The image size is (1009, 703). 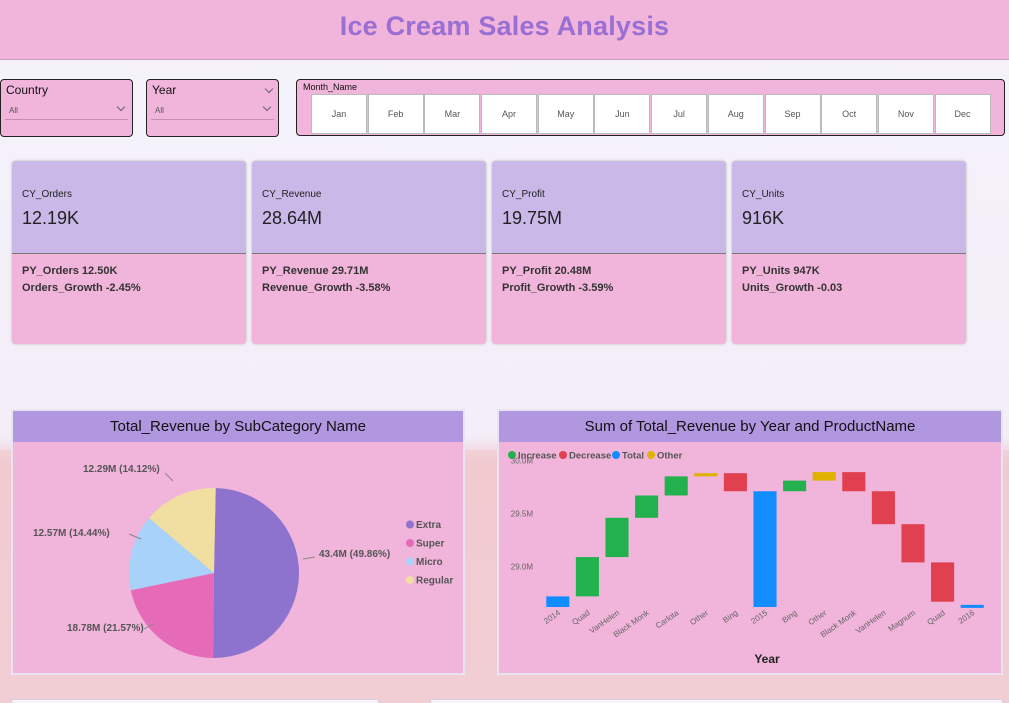 What do you see at coordinates (523, 194) in the screenshot?
I see `kpi-label: CY_Profit` at bounding box center [523, 194].